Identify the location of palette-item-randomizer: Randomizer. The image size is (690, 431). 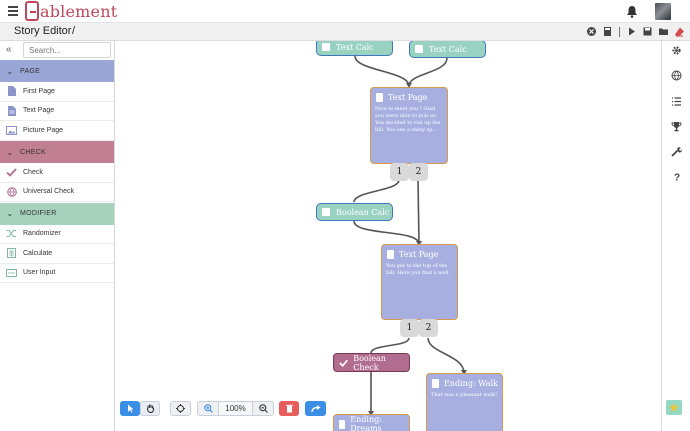
(57, 234).